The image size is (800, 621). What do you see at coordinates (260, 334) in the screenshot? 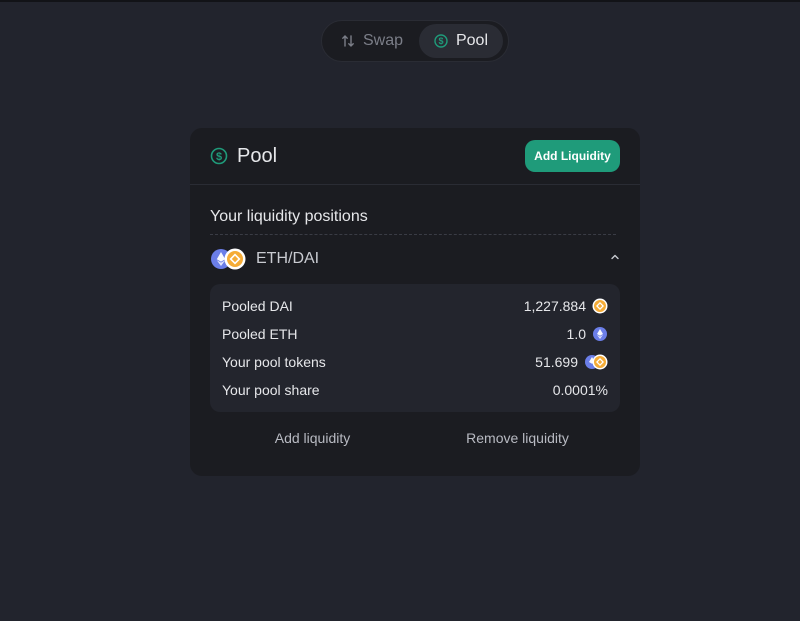
I see `detail-label: Pooled ETH` at bounding box center [260, 334].